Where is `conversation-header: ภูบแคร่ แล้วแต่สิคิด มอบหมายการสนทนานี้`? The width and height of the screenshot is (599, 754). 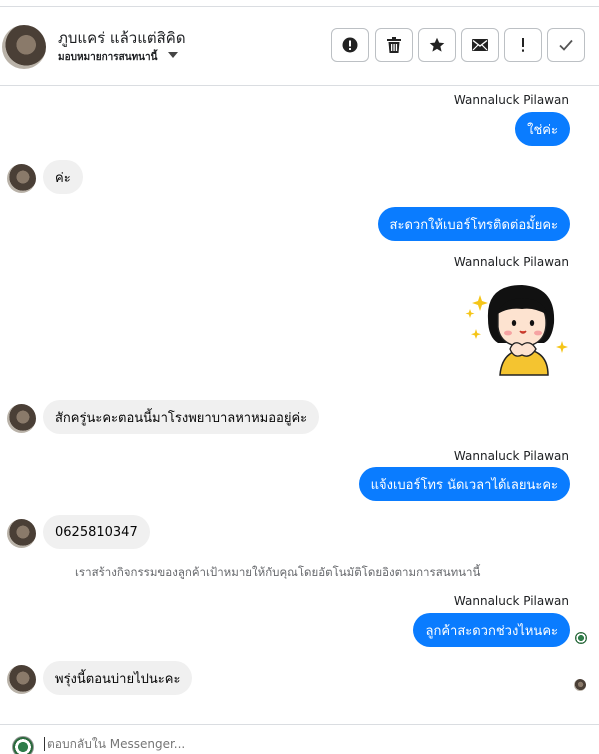 conversation-header: ภูบแคร่ แล้วแต่สิคิด มอบหมายการสนทนานี้ is located at coordinates (299, 47).